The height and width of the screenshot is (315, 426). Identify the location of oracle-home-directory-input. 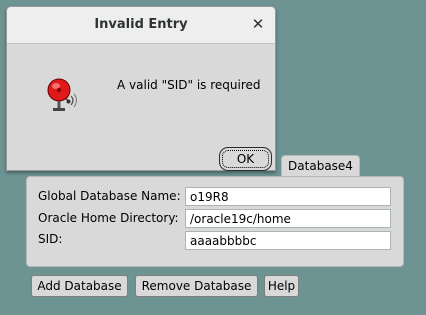
(288, 218).